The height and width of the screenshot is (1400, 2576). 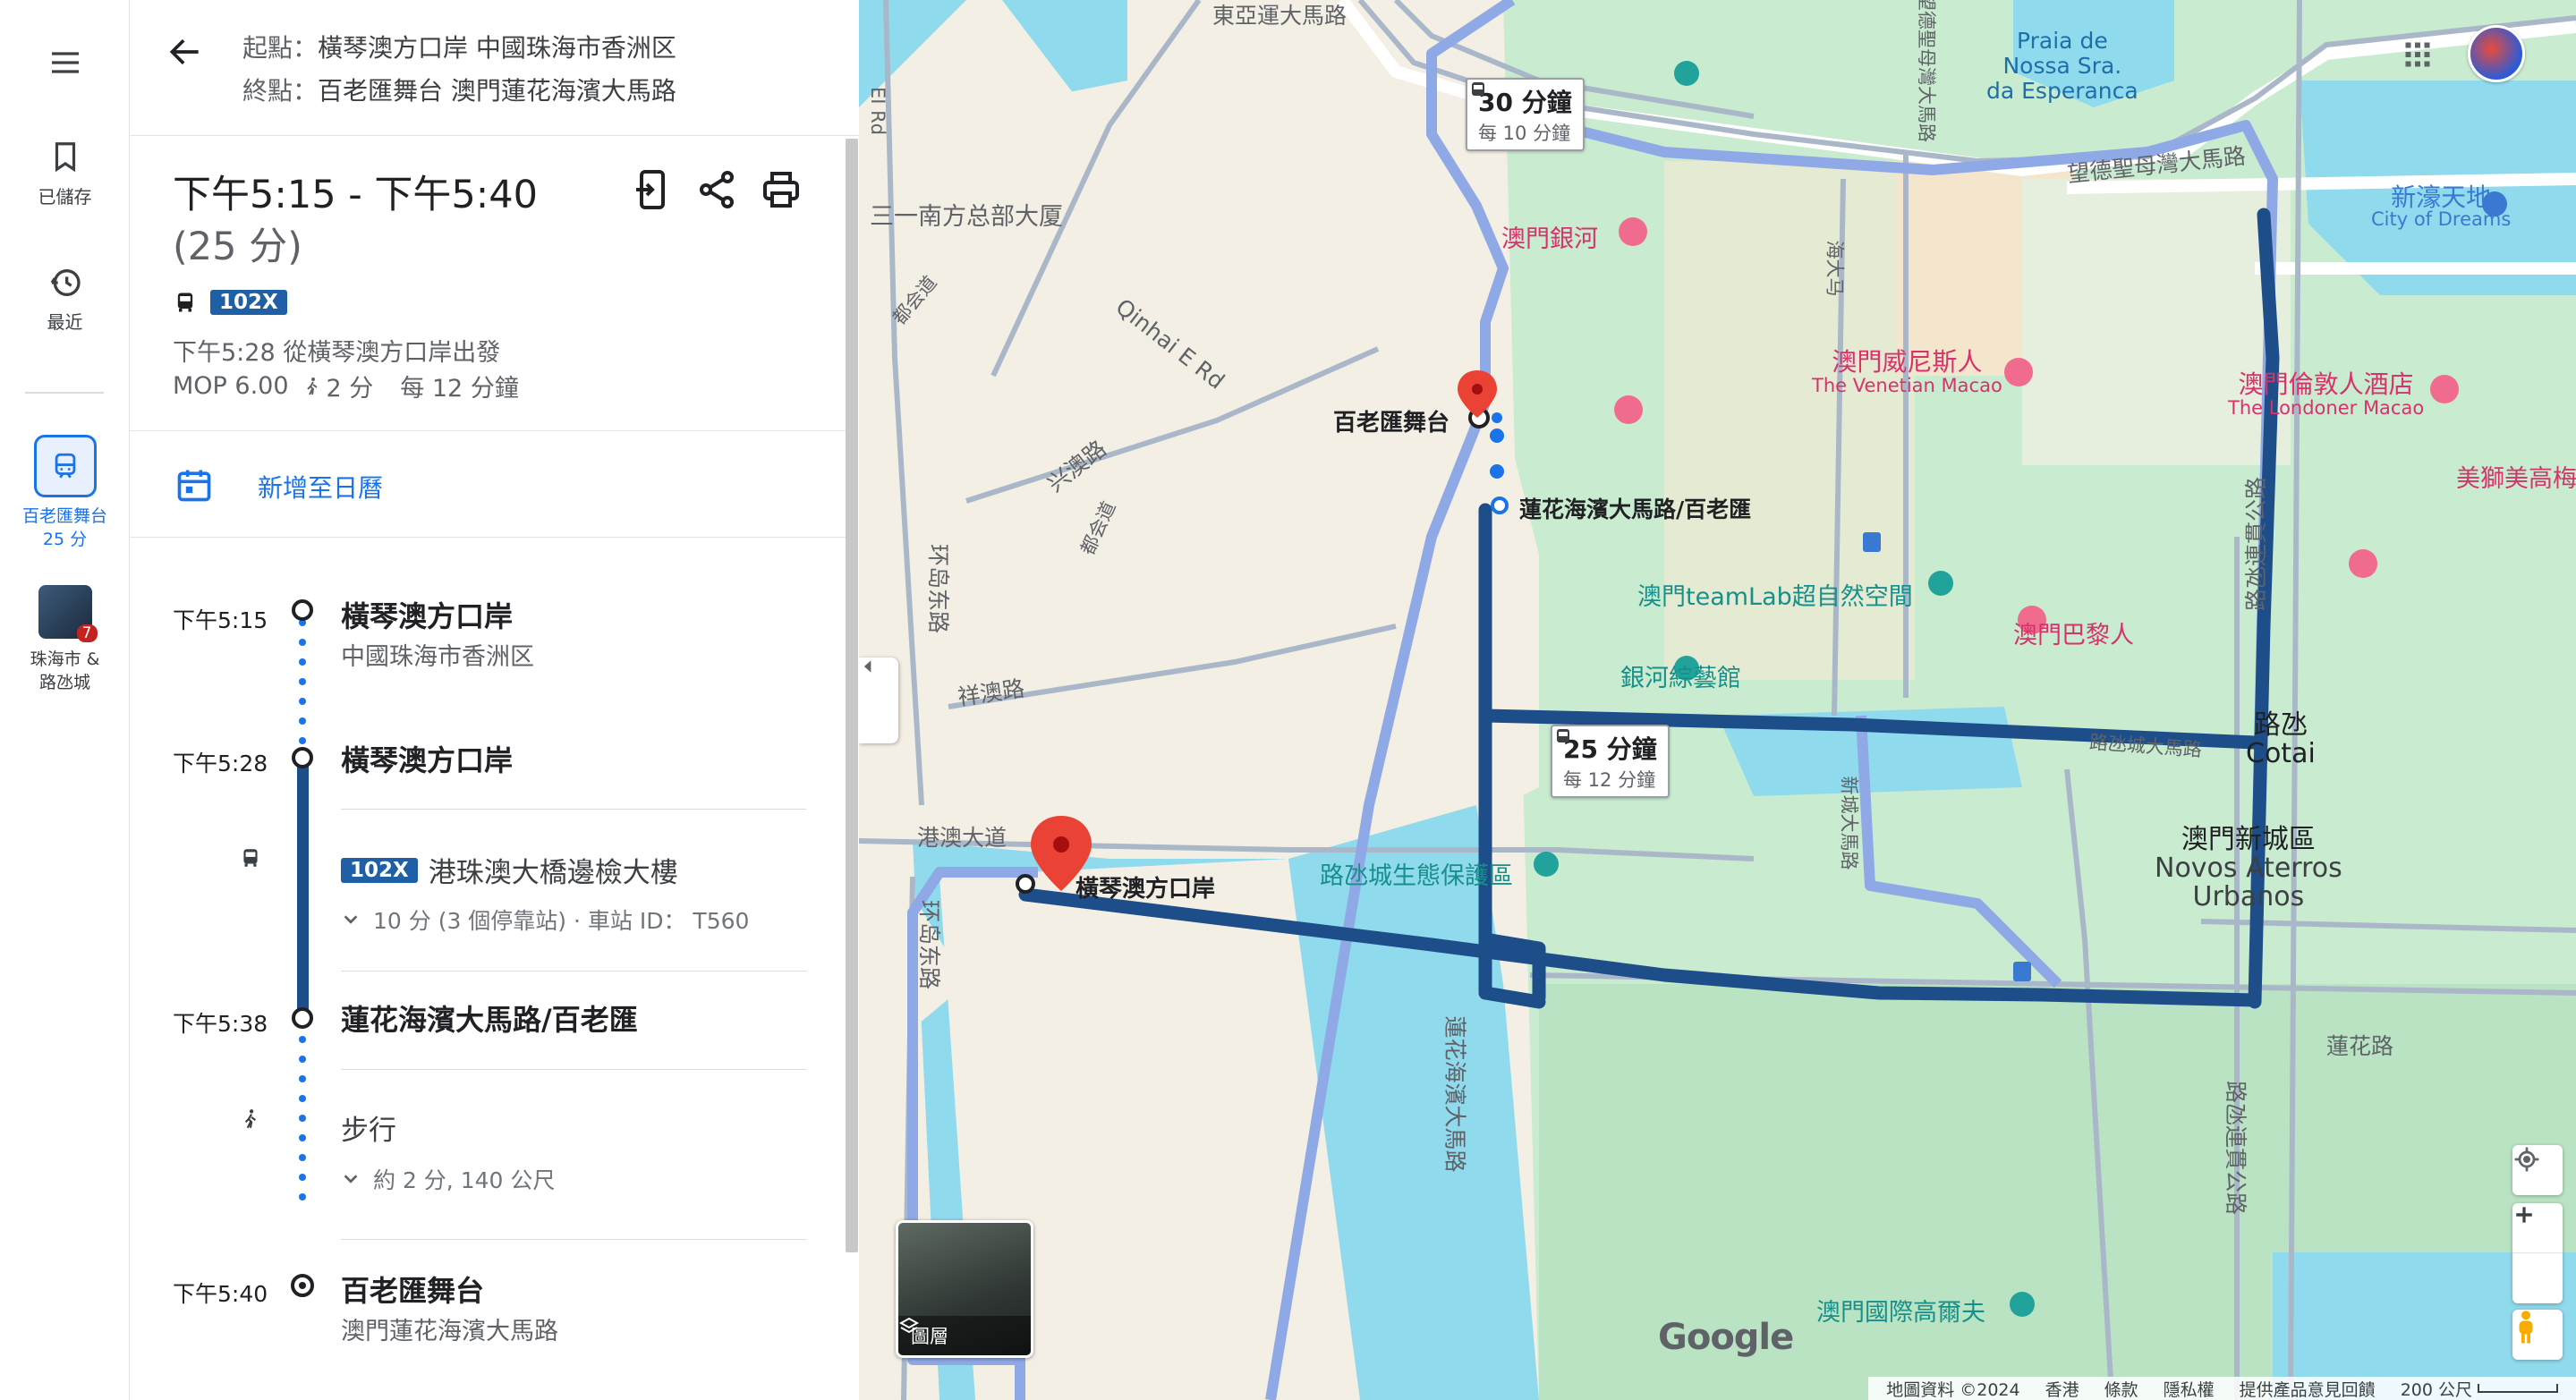 What do you see at coordinates (427, 614) in the screenshot?
I see `step1-name: 橫琴澳方口岸` at bounding box center [427, 614].